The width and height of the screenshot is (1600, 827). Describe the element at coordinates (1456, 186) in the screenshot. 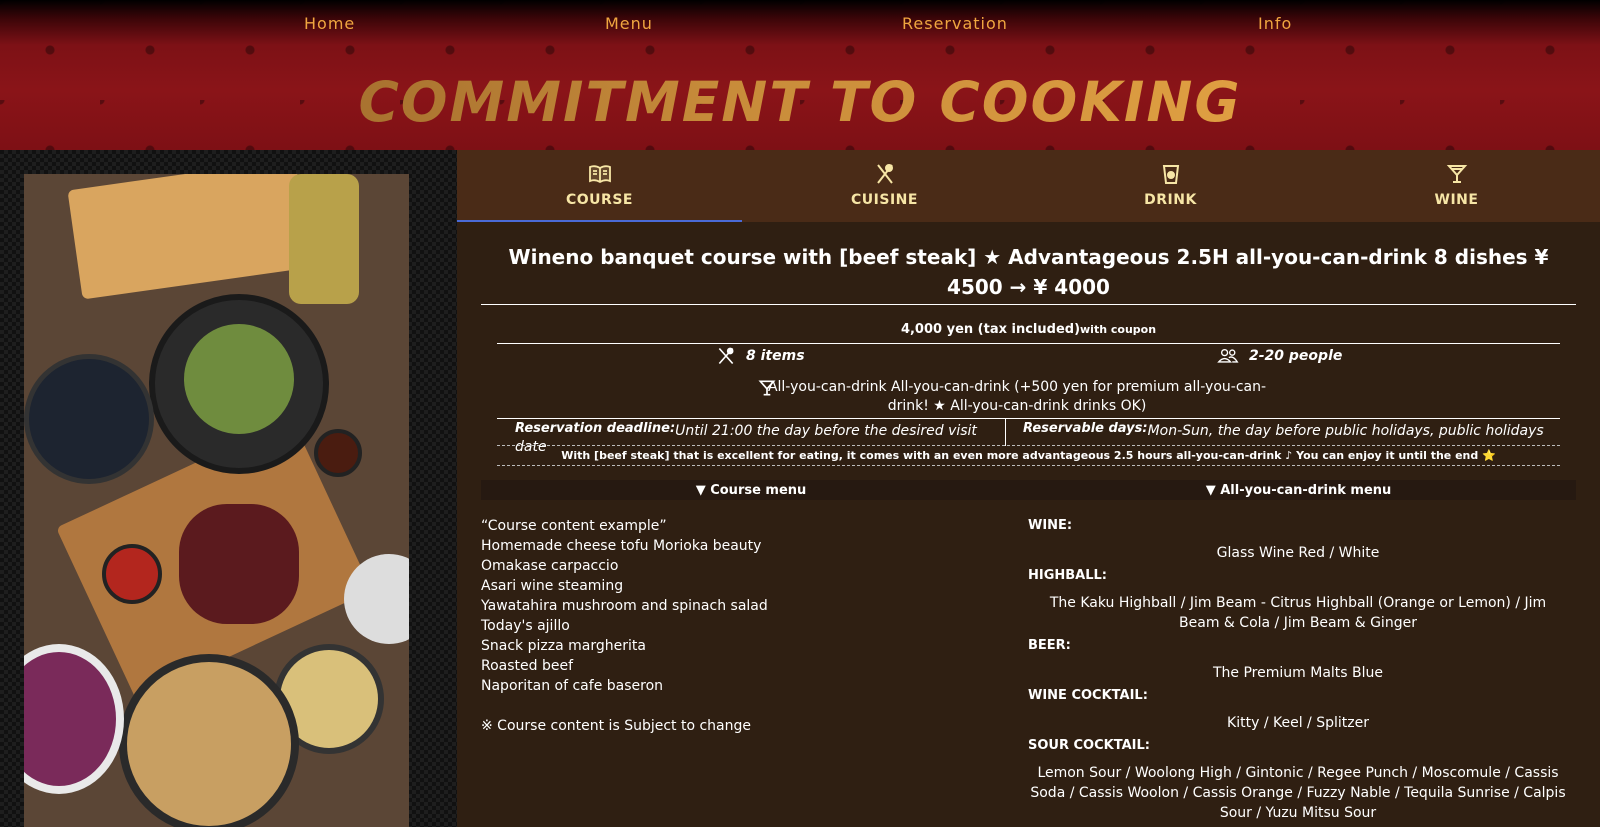

I see `tab-wine: WINE` at that location.